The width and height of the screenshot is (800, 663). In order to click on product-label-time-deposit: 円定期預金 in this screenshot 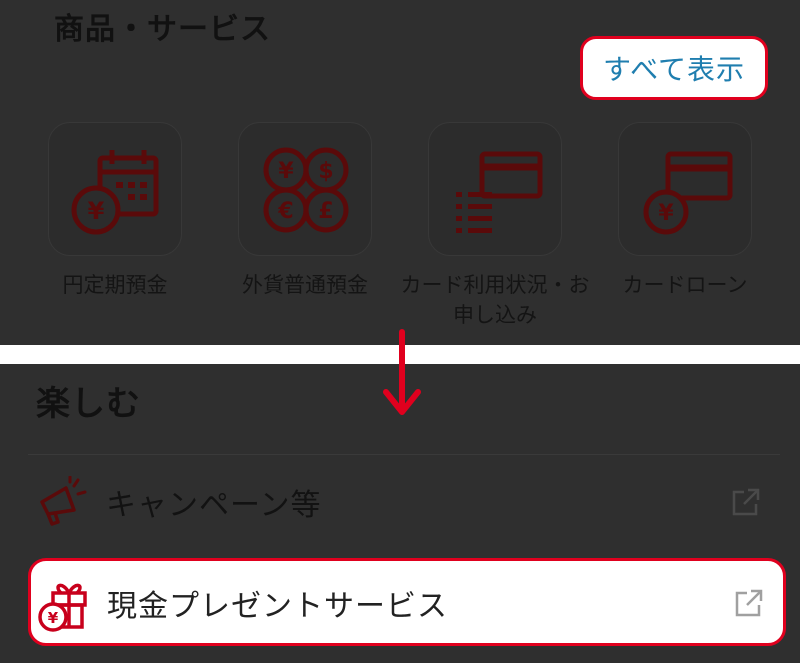, I will do `click(115, 285)`.